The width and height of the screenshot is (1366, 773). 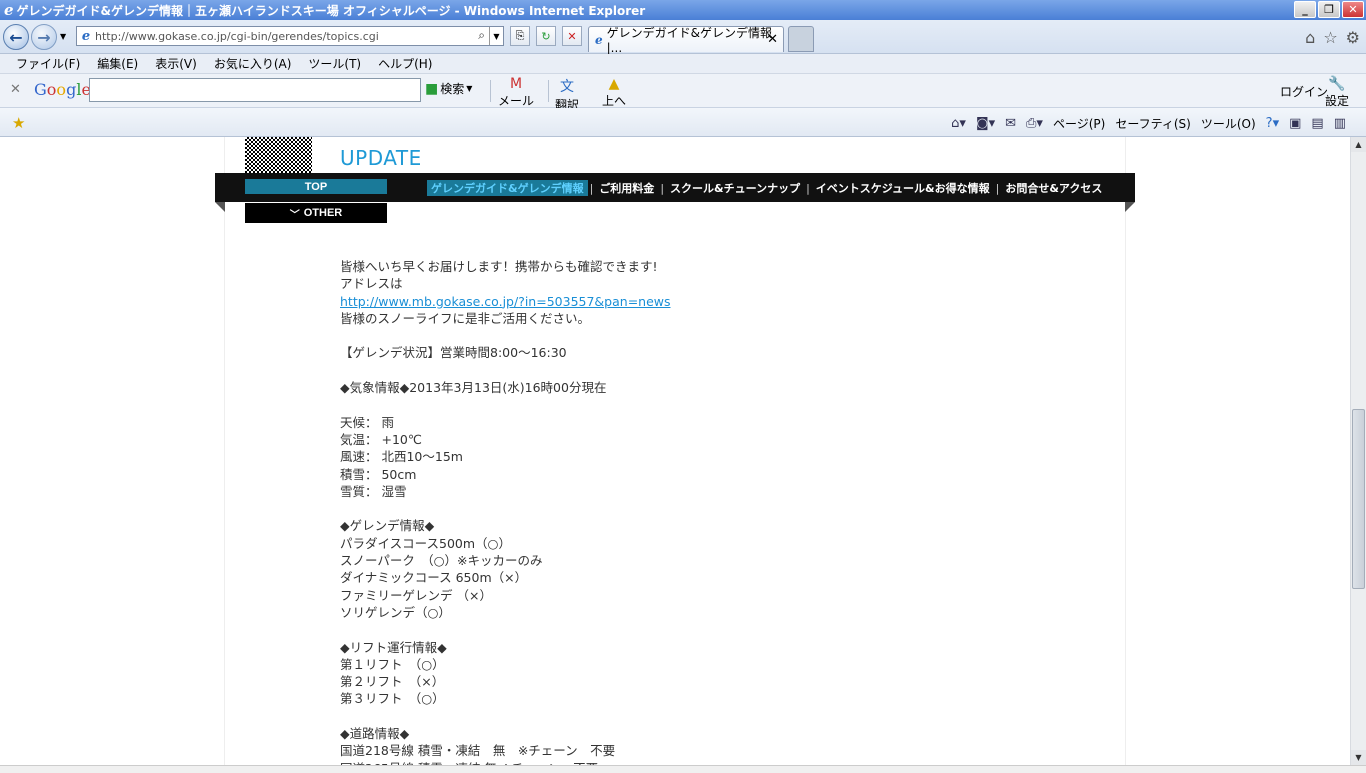 I want to click on scroll-up-arrow: ▲, so click(x=1358, y=144).